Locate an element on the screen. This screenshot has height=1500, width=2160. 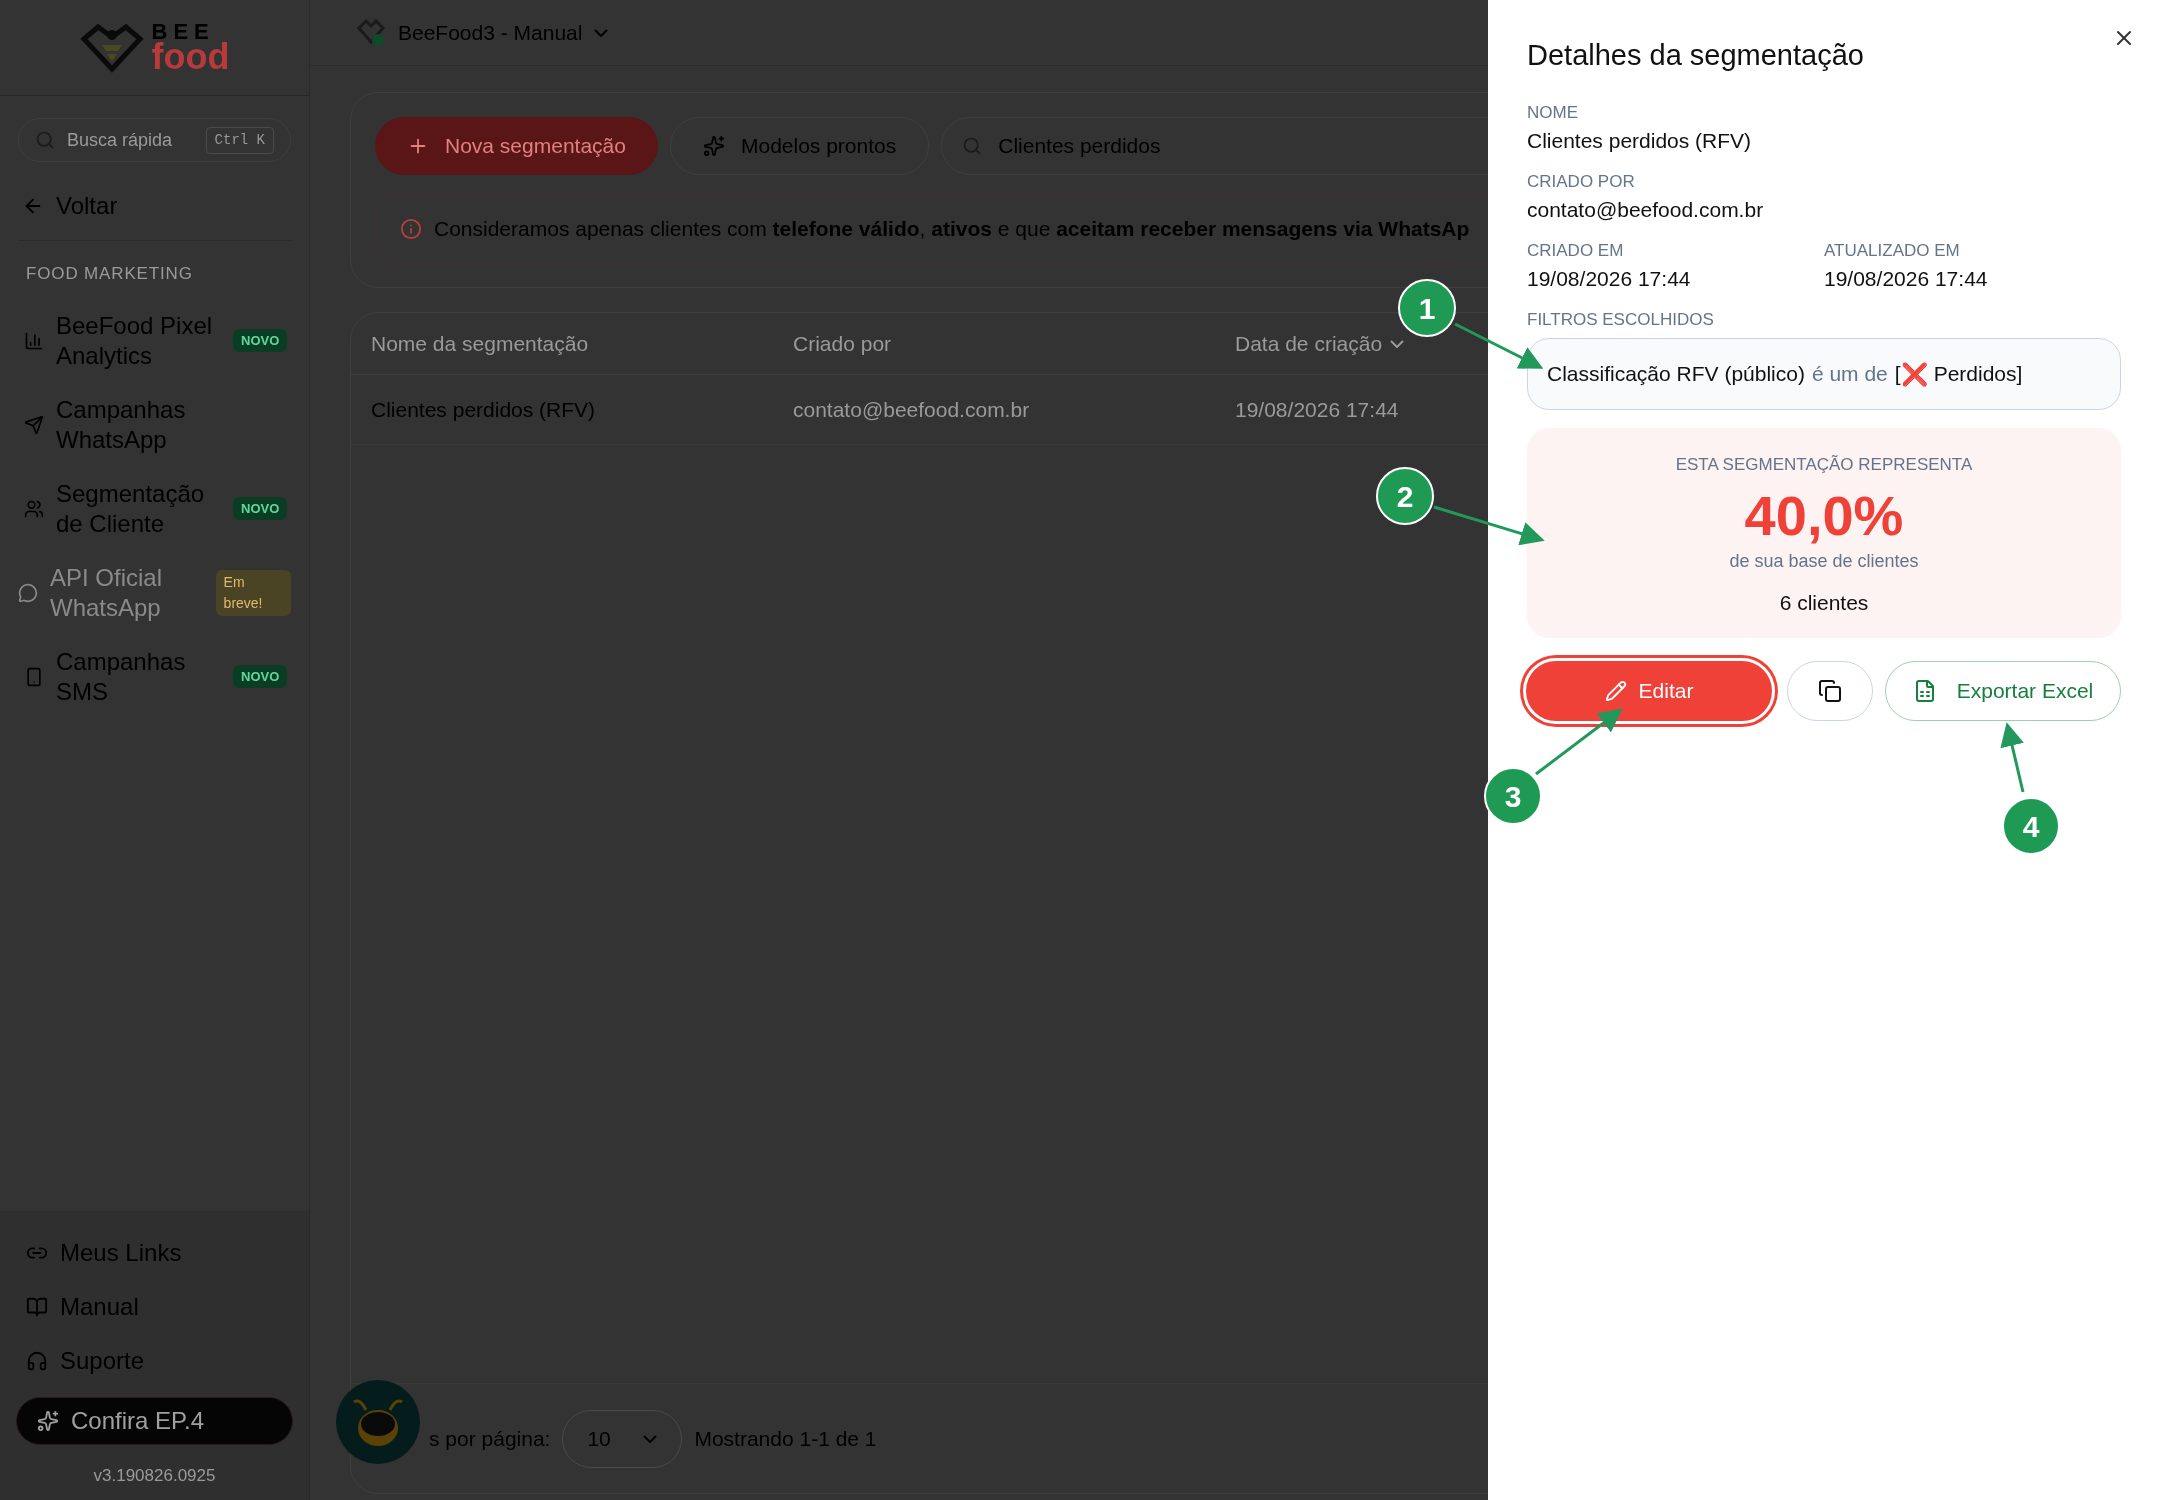
chat-bubble-icon is located at coordinates (28, 592).